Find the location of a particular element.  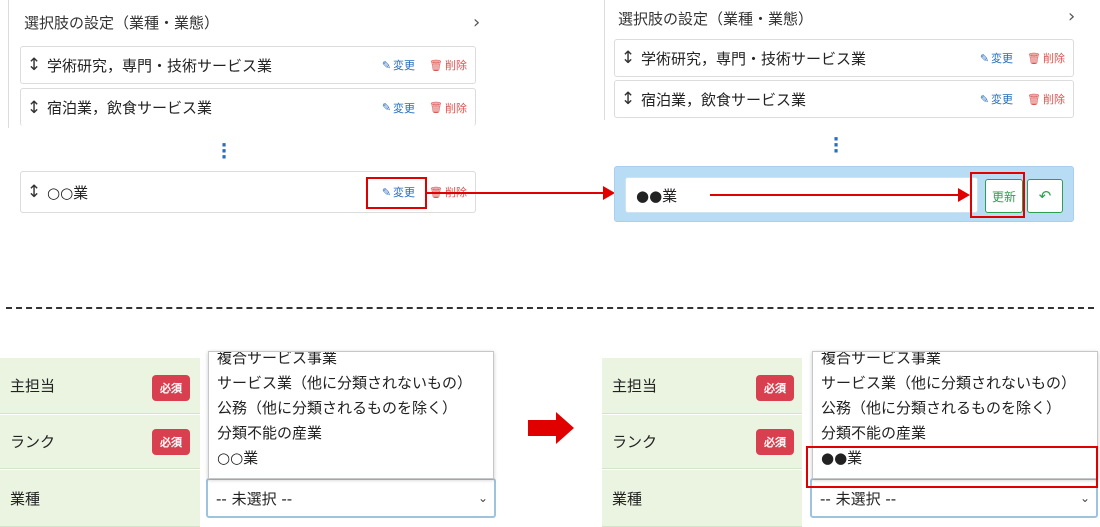

undo-icon: ↶ is located at coordinates (1045, 196).